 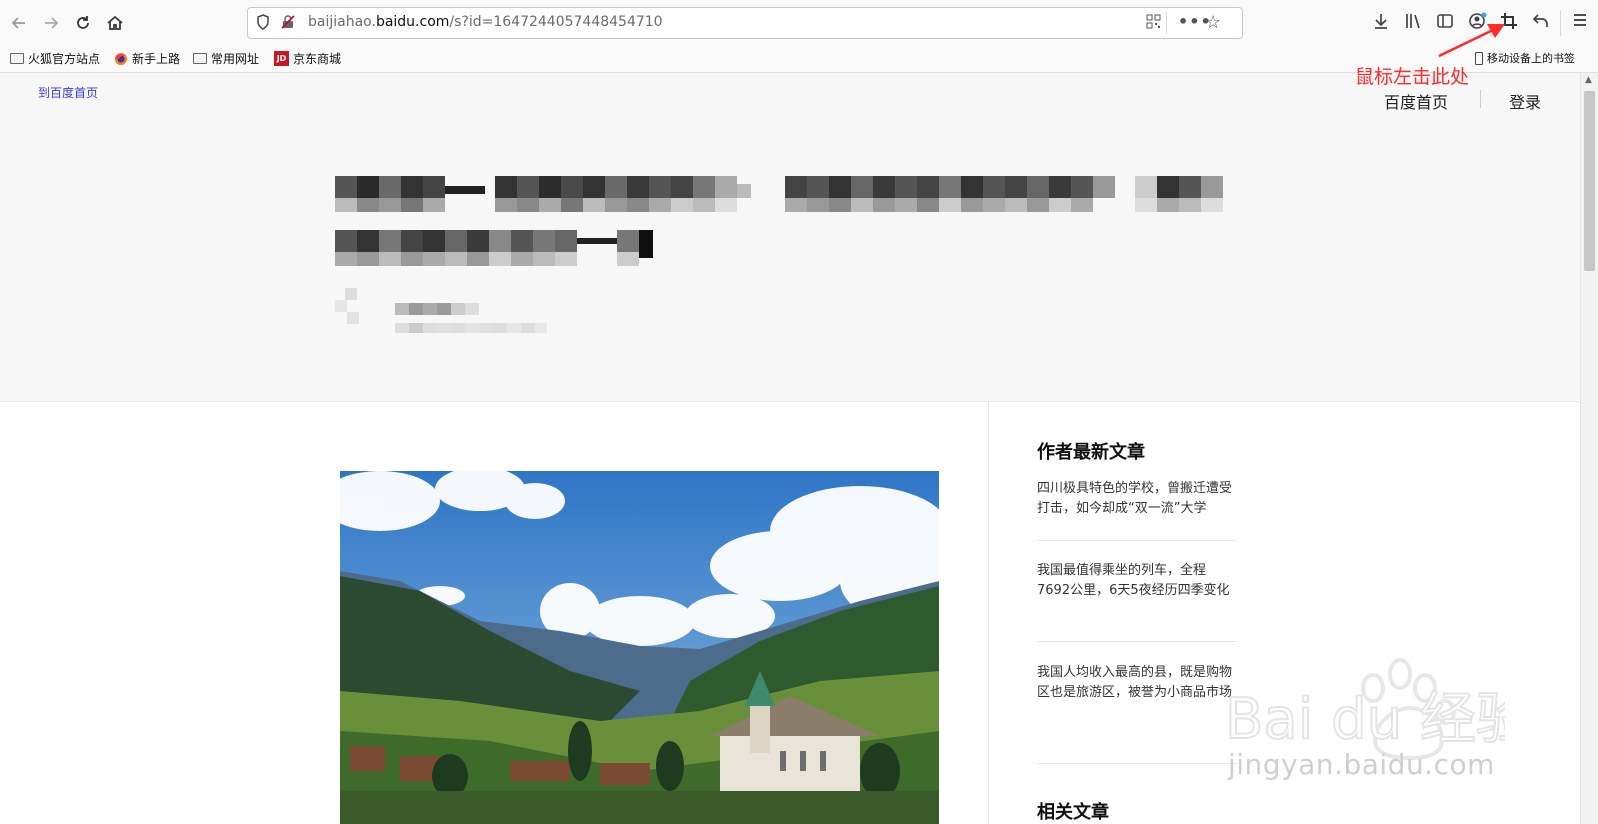 I want to click on bookmark-item: 新手上路, so click(x=147, y=58).